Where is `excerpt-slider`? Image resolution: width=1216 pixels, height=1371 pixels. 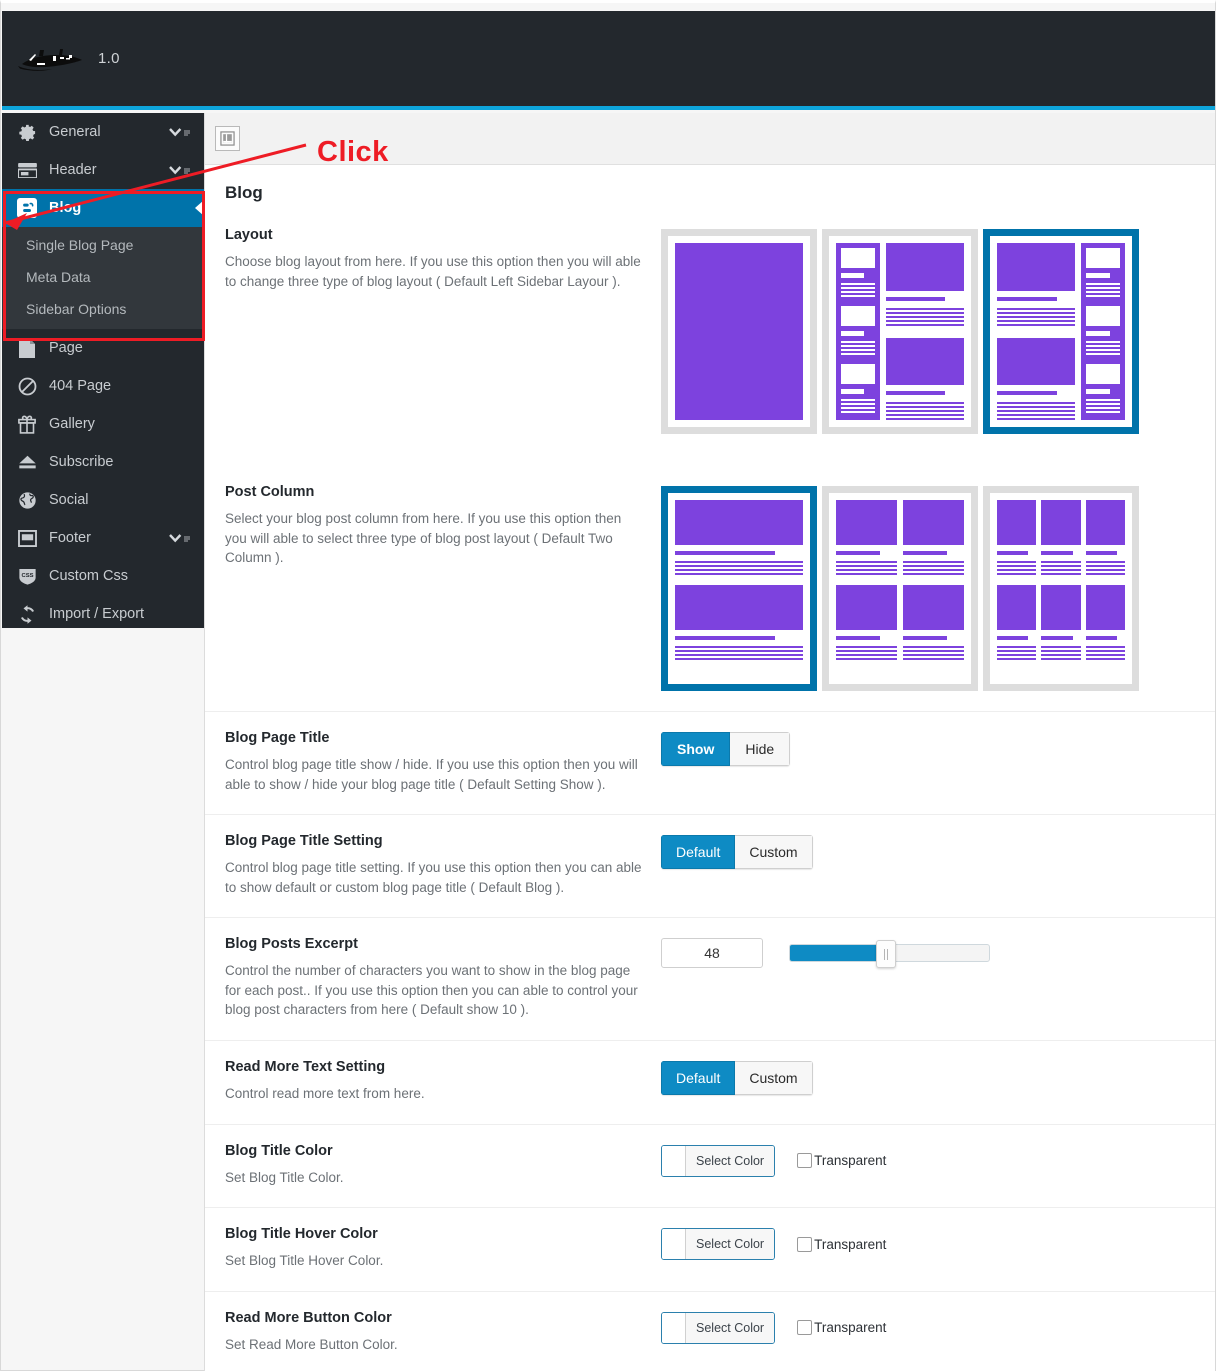 excerpt-slider is located at coordinates (889, 954).